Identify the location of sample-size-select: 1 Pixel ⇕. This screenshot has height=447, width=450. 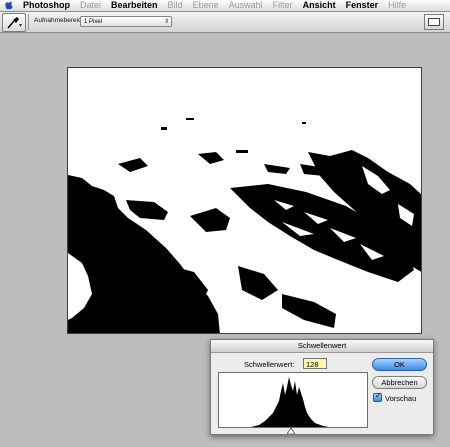
(126, 21).